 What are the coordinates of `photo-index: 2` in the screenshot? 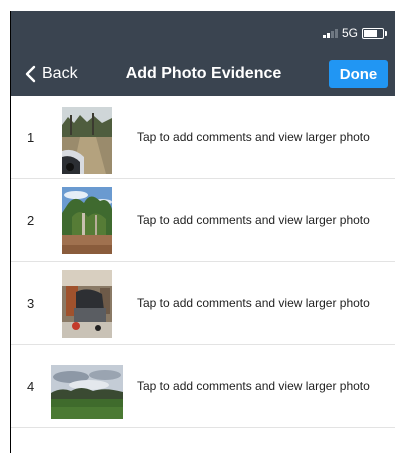 It's located at (31, 220).